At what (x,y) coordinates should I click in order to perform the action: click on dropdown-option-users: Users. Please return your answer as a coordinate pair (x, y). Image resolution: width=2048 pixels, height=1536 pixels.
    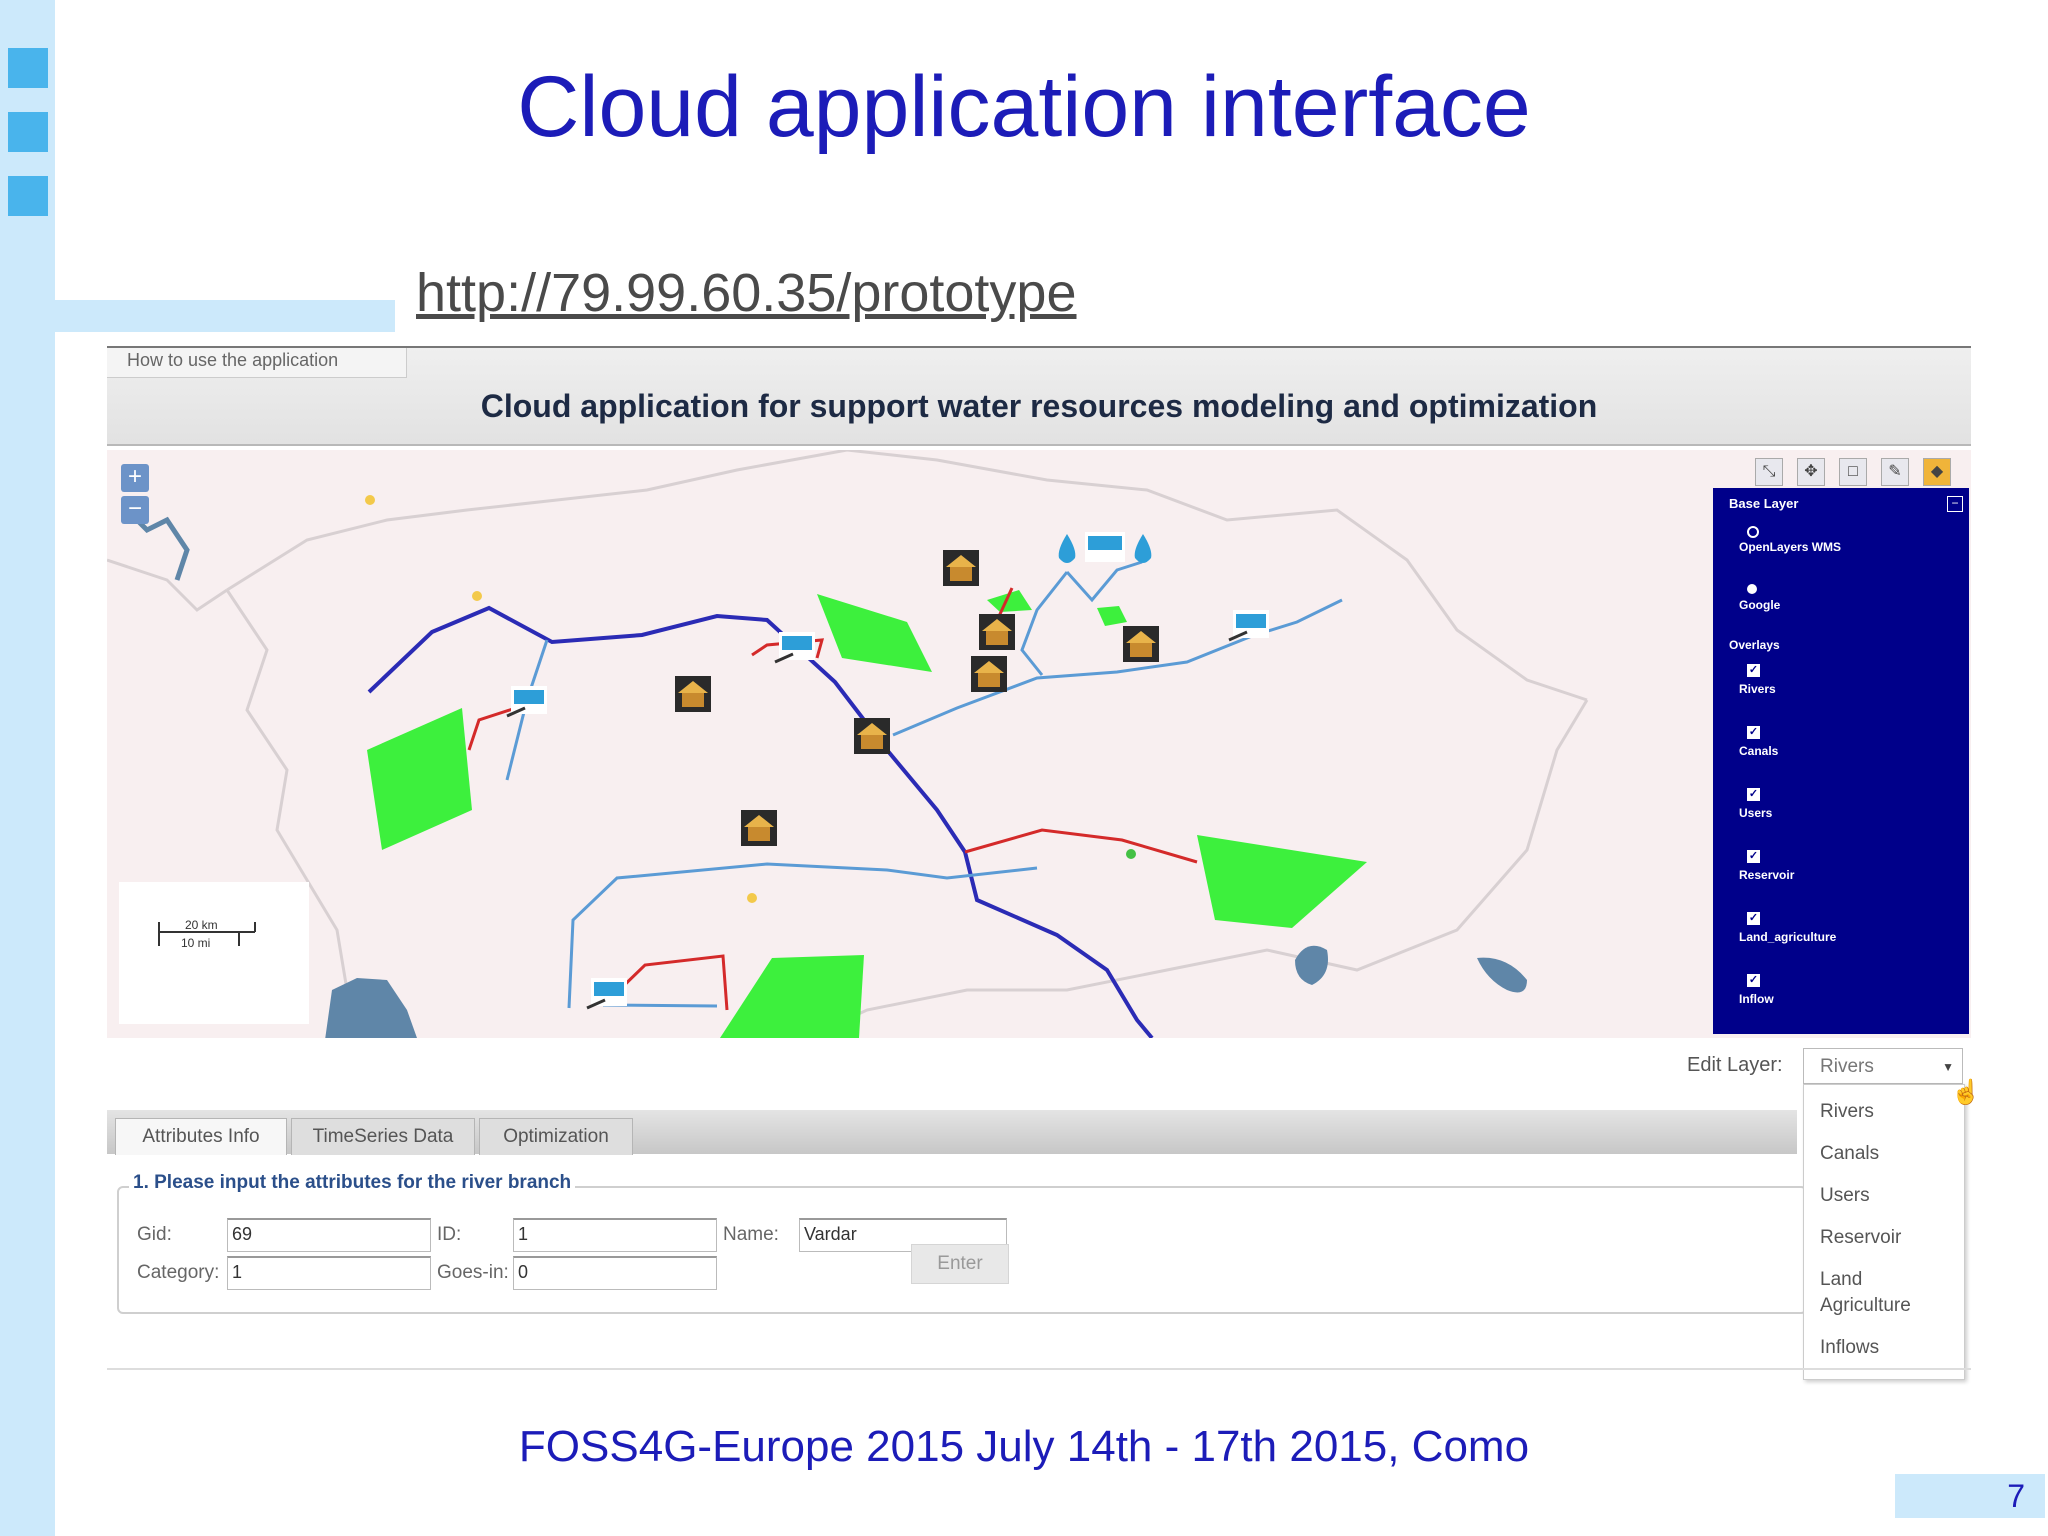
    Looking at the image, I should click on (1890, 1196).